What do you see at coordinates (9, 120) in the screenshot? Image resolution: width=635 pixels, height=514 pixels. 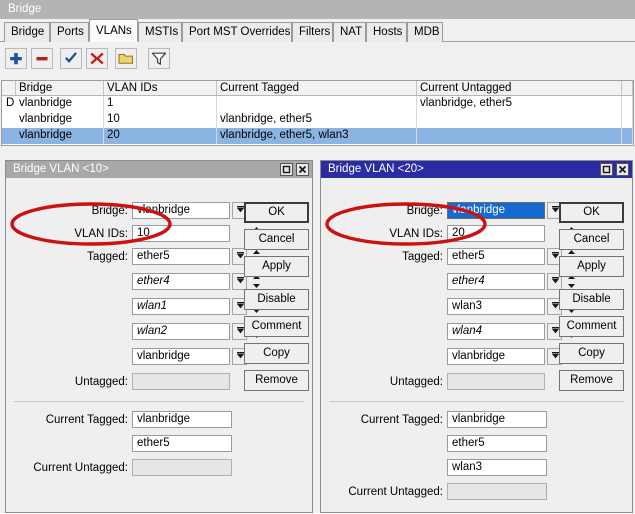 I see `cell-flag` at bounding box center [9, 120].